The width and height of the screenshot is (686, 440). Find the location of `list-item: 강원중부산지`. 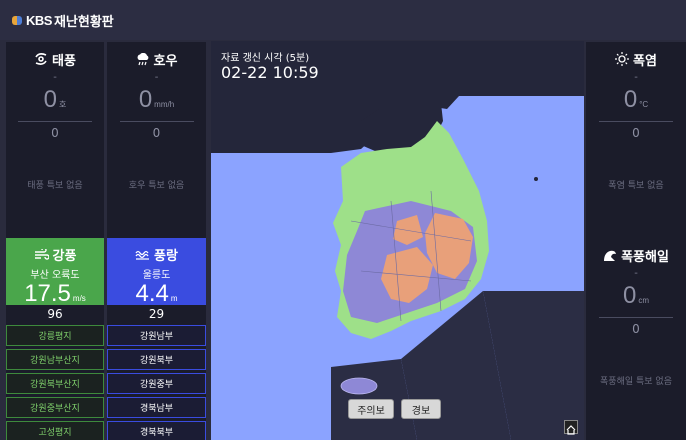

list-item: 강원중부산지 is located at coordinates (55, 407).